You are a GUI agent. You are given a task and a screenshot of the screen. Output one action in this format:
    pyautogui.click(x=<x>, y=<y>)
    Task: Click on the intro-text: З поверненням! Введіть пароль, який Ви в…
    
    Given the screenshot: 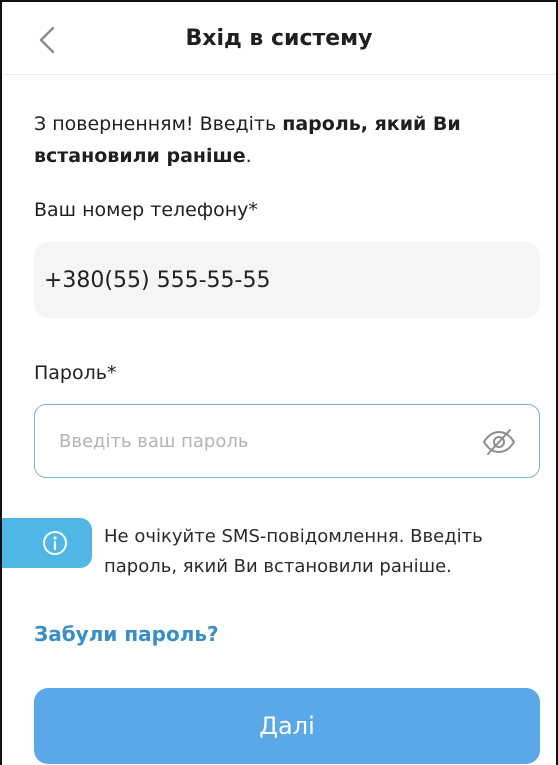 What is the action you would take?
    pyautogui.click(x=284, y=140)
    